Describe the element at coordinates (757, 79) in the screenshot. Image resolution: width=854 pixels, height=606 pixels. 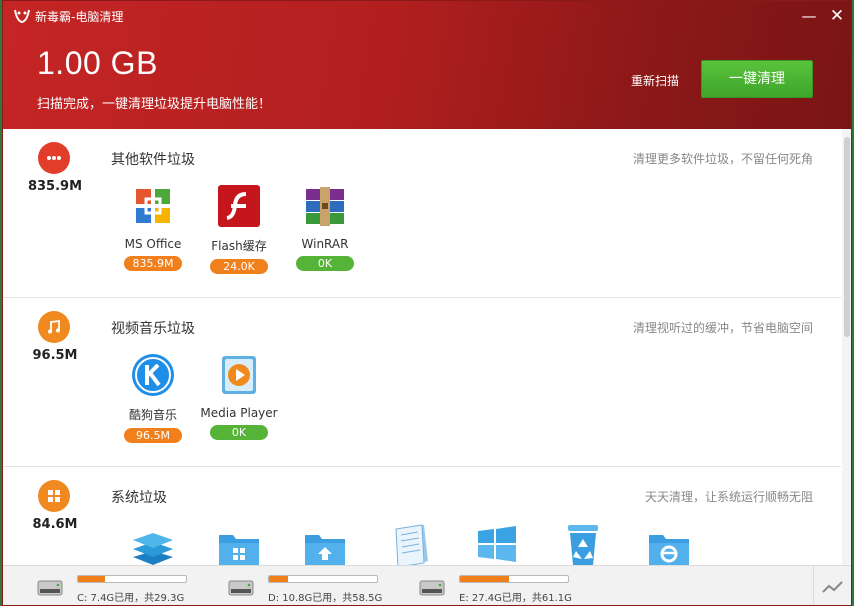
I see `one-click-clean-button: 一键清理` at that location.